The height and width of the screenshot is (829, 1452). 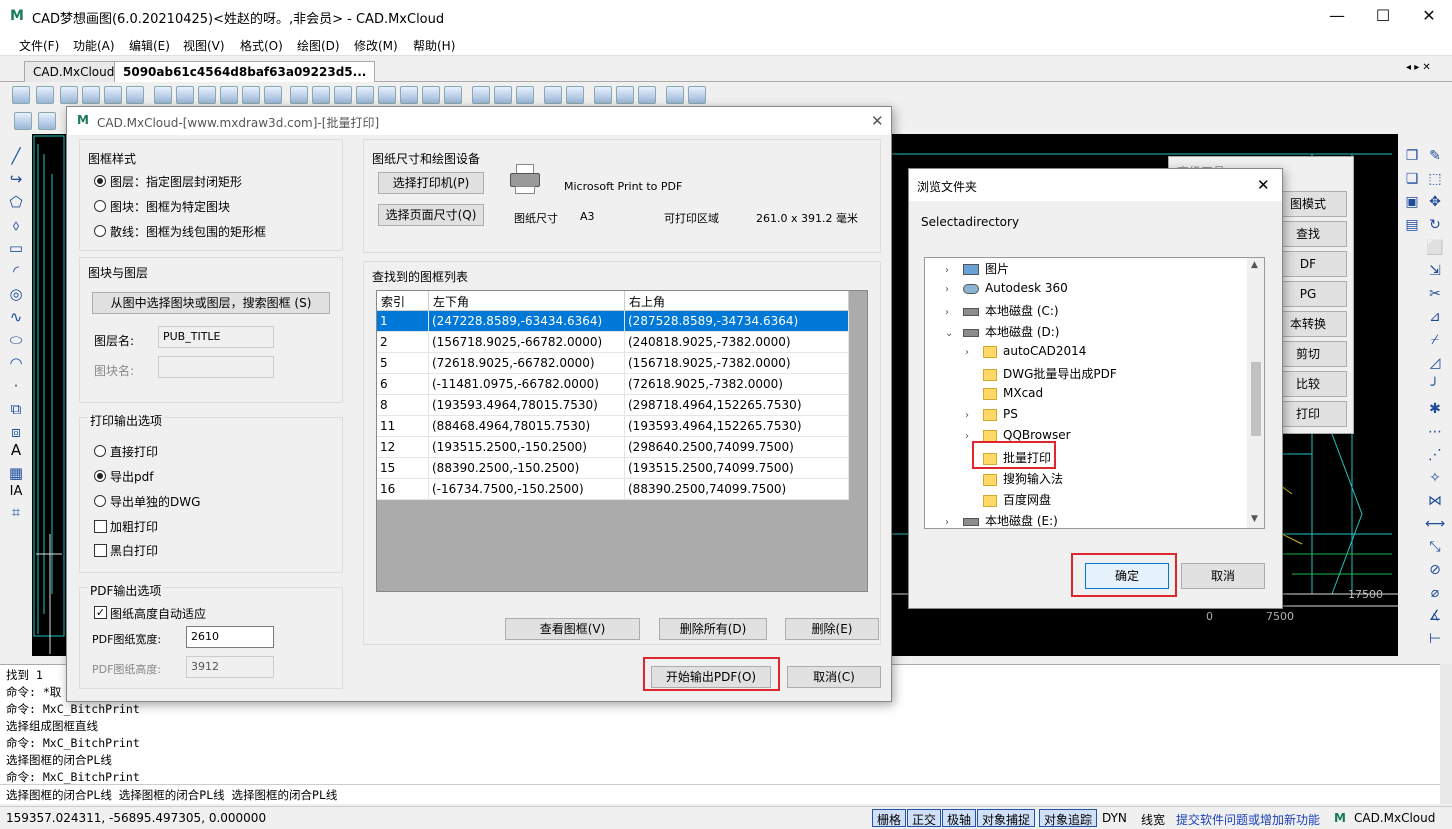 I want to click on delete-all-button: 删除所有(D), so click(x=713, y=629).